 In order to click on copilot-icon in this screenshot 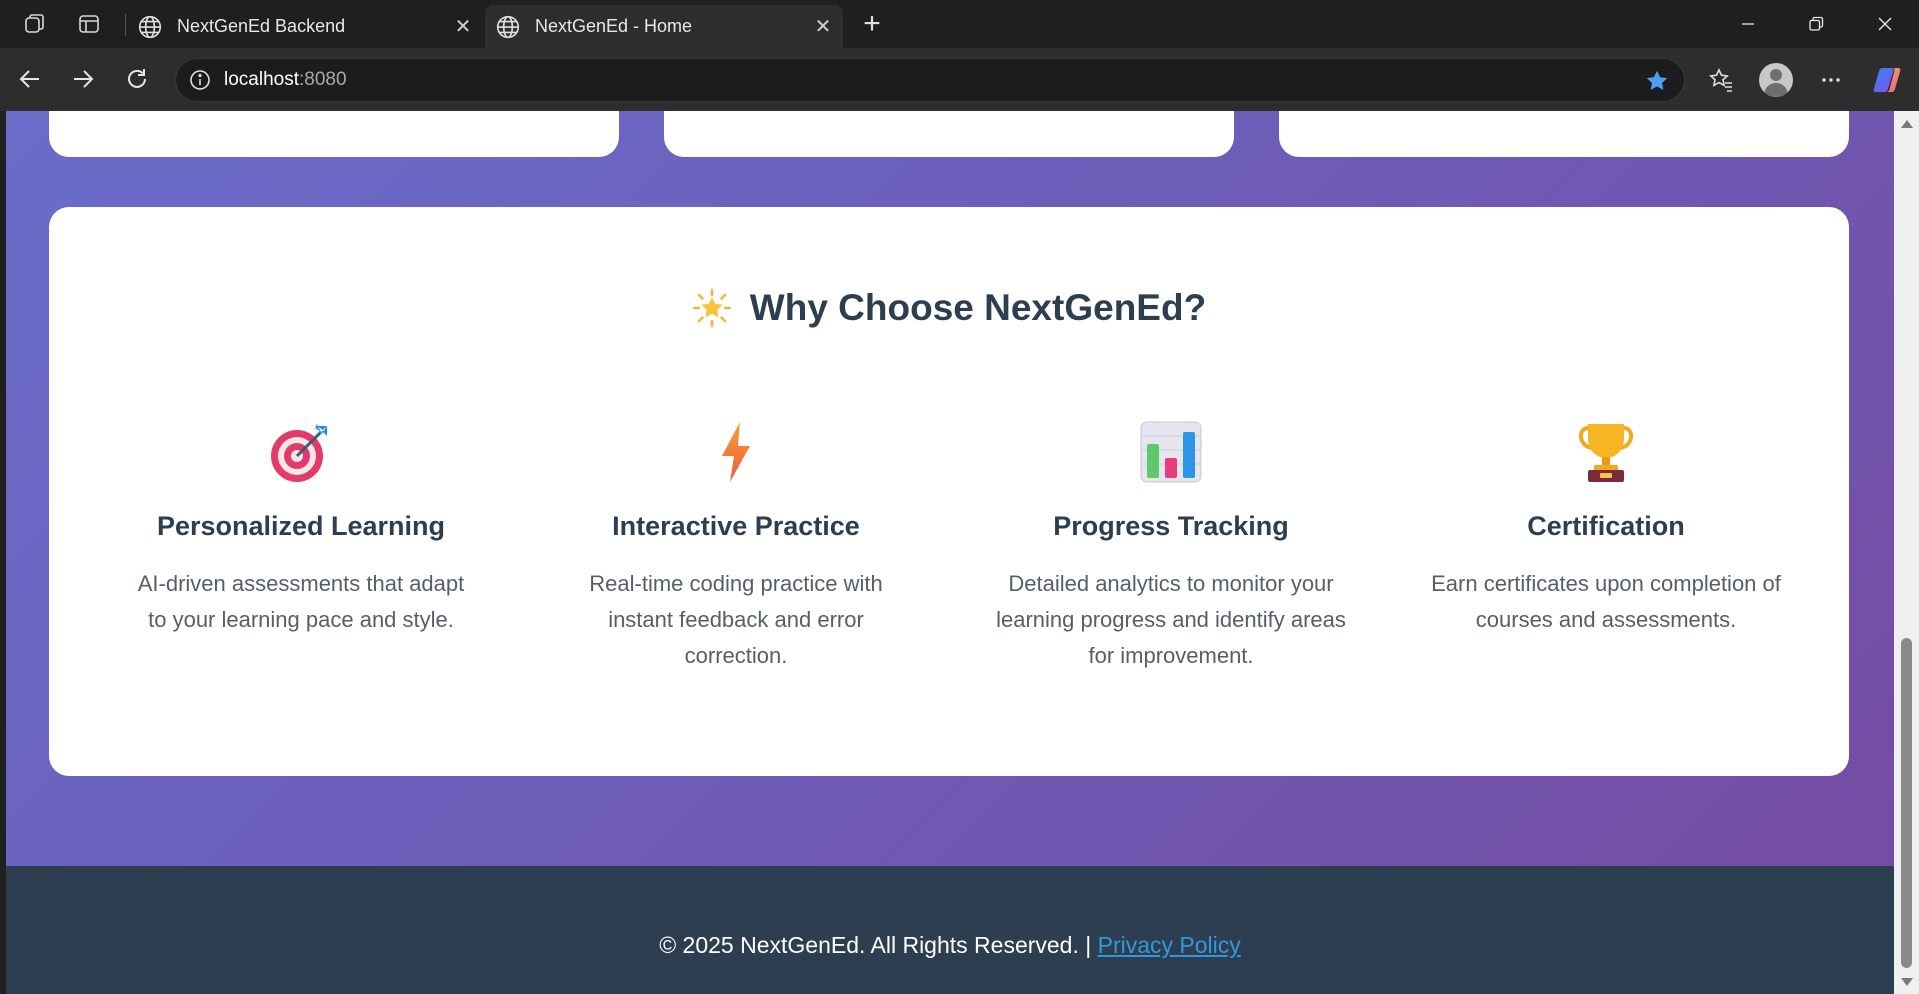, I will do `click(1887, 80)`.